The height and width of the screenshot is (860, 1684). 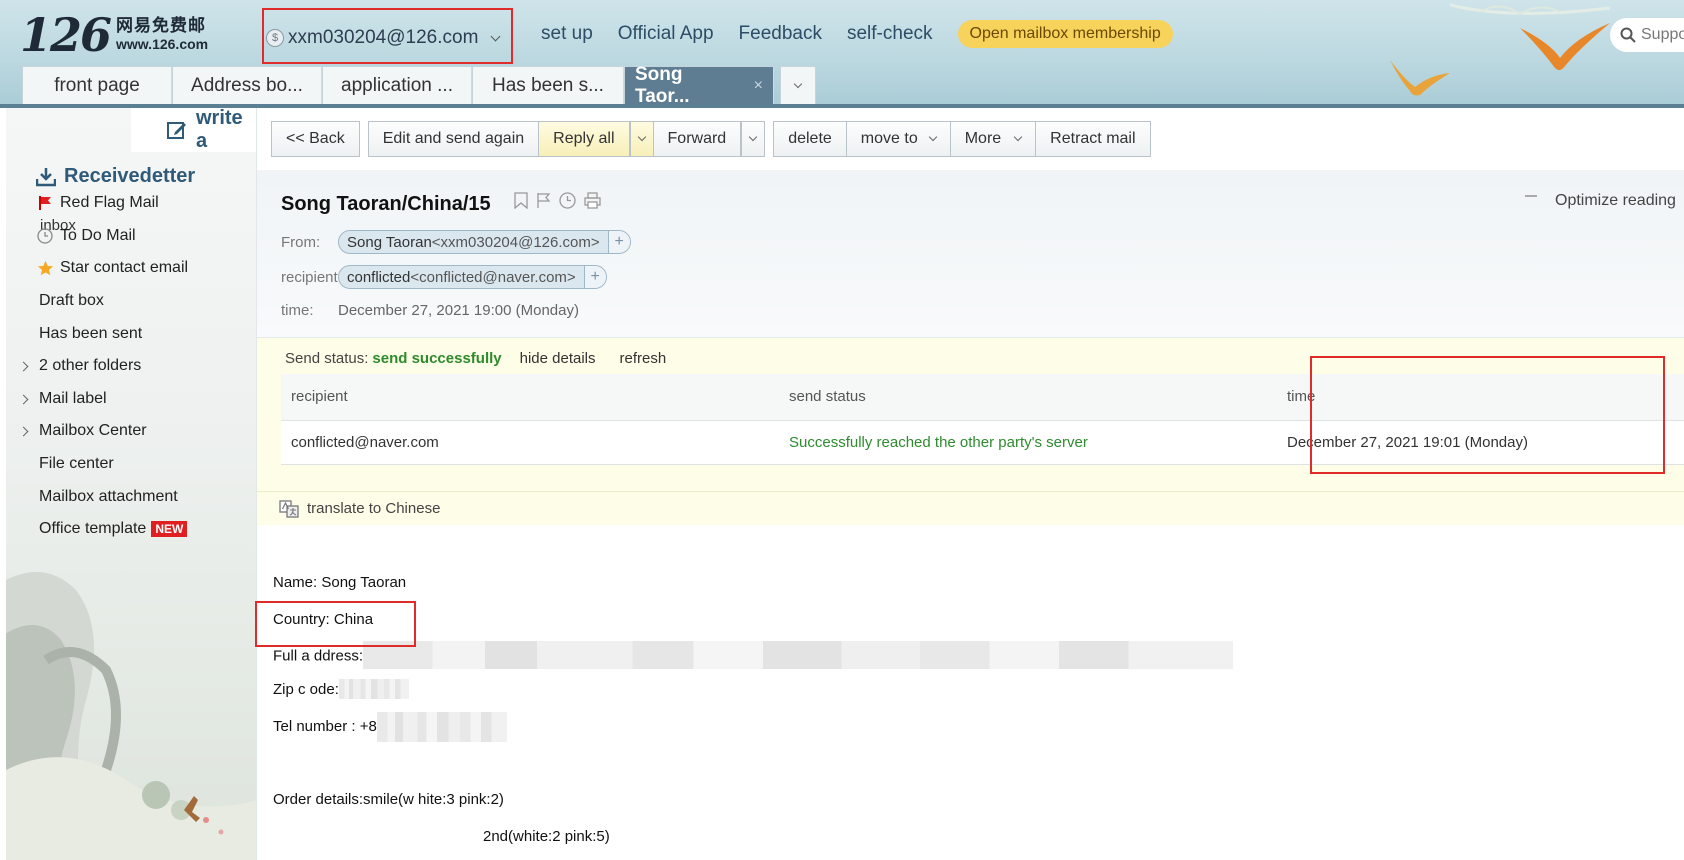 What do you see at coordinates (1065, 34) in the screenshot?
I see `membership-button: Open mailbox membership` at bounding box center [1065, 34].